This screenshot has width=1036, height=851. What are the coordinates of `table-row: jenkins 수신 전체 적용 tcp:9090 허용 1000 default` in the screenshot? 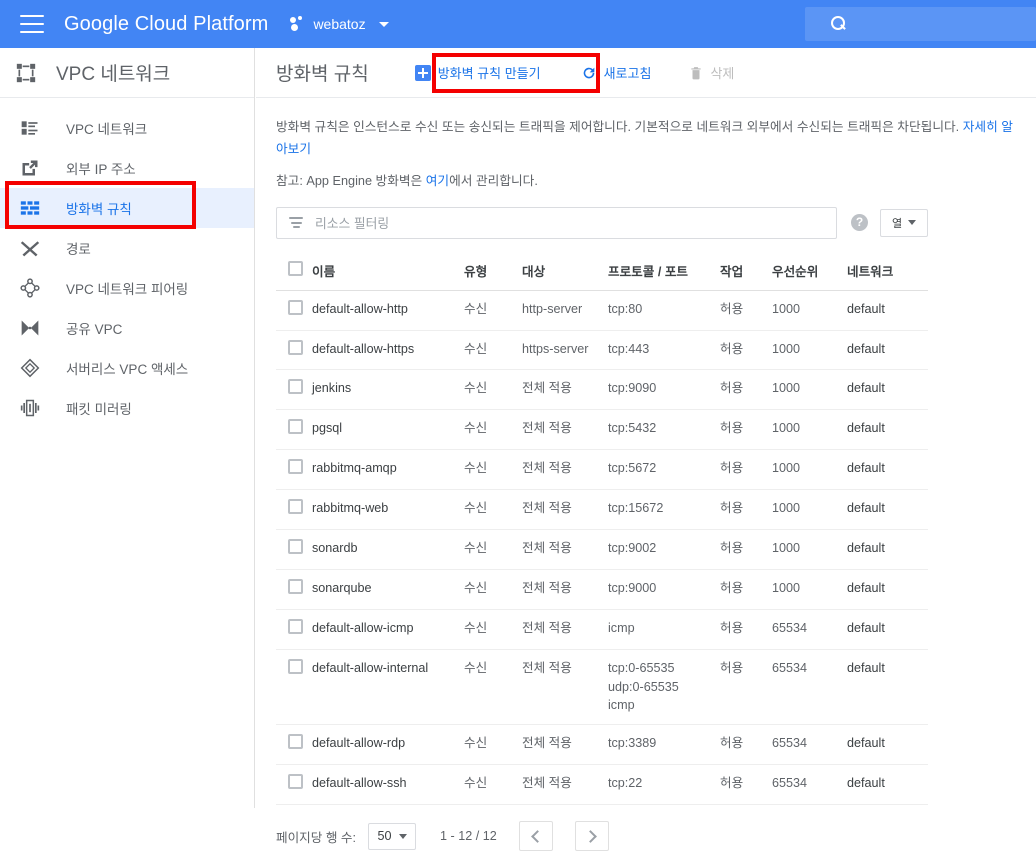 It's located at (602, 390).